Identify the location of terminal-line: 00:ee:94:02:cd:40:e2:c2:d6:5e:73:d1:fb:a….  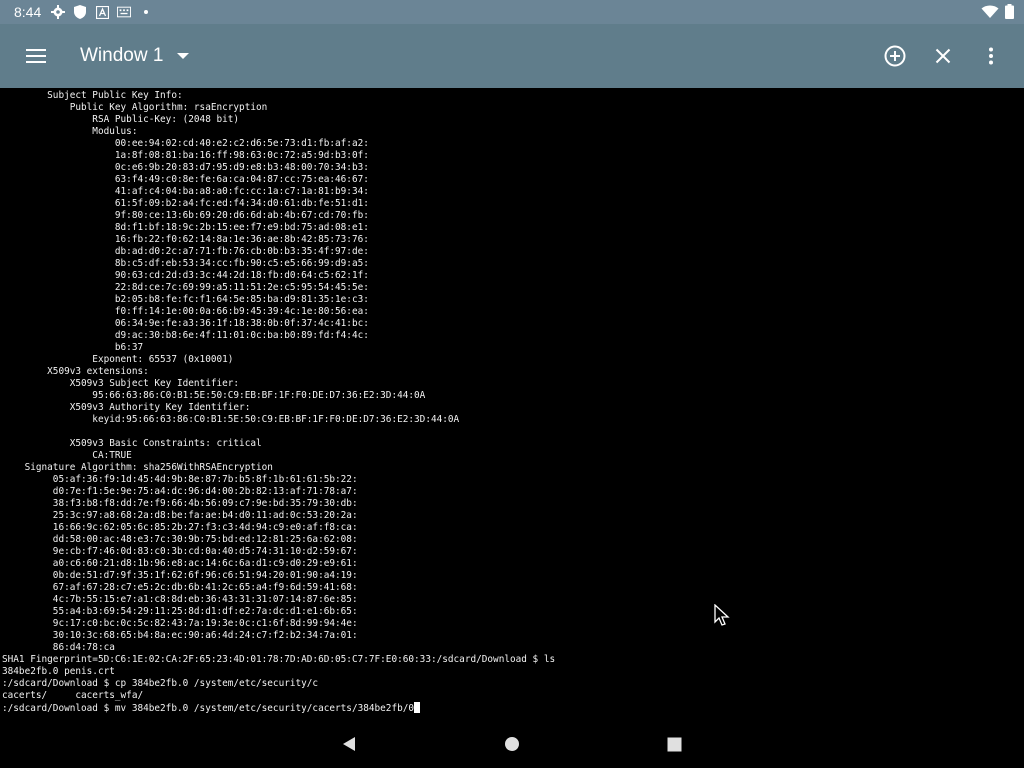
(185, 143).